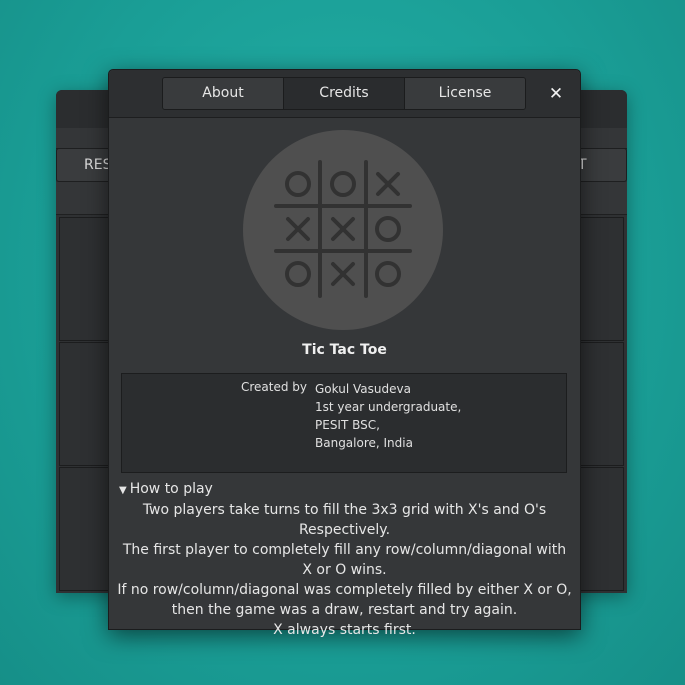 The image size is (685, 685). What do you see at coordinates (364, 443) in the screenshot?
I see `author-line: Bangalore, India` at bounding box center [364, 443].